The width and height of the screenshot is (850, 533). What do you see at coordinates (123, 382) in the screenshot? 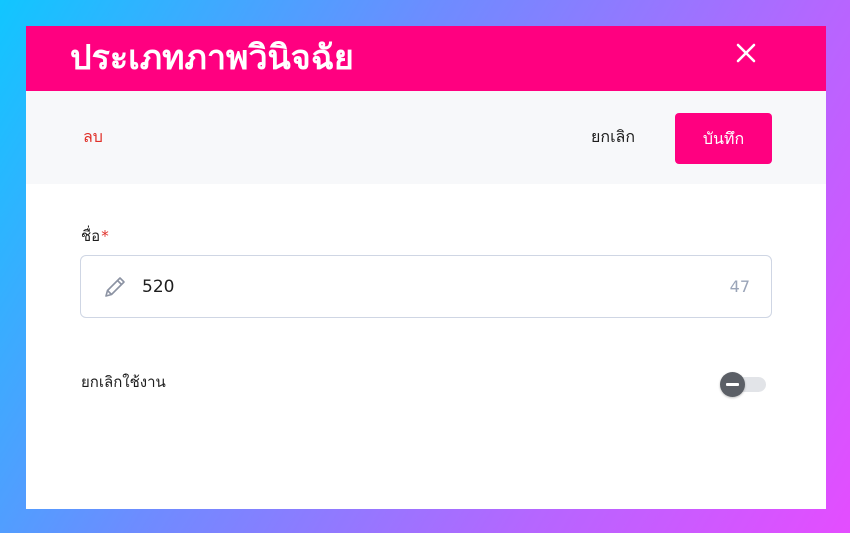
I see `disable-toggle-label: ยกเลิกใช้งาน` at bounding box center [123, 382].